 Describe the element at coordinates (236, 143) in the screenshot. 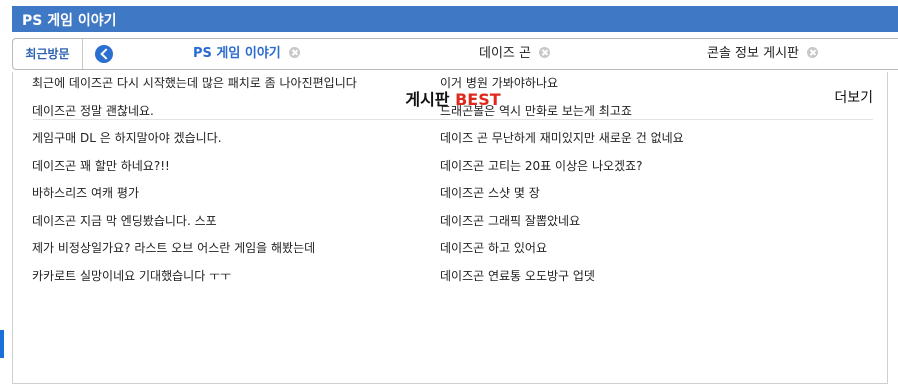

I see `post-link: 게임구매 DL 은 하지말아야 겠습니다.` at that location.